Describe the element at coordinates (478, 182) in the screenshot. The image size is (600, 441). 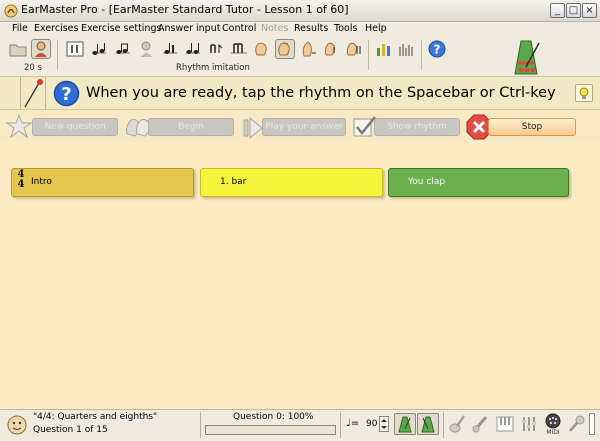
I see `bar-you-clap: You clap` at that location.